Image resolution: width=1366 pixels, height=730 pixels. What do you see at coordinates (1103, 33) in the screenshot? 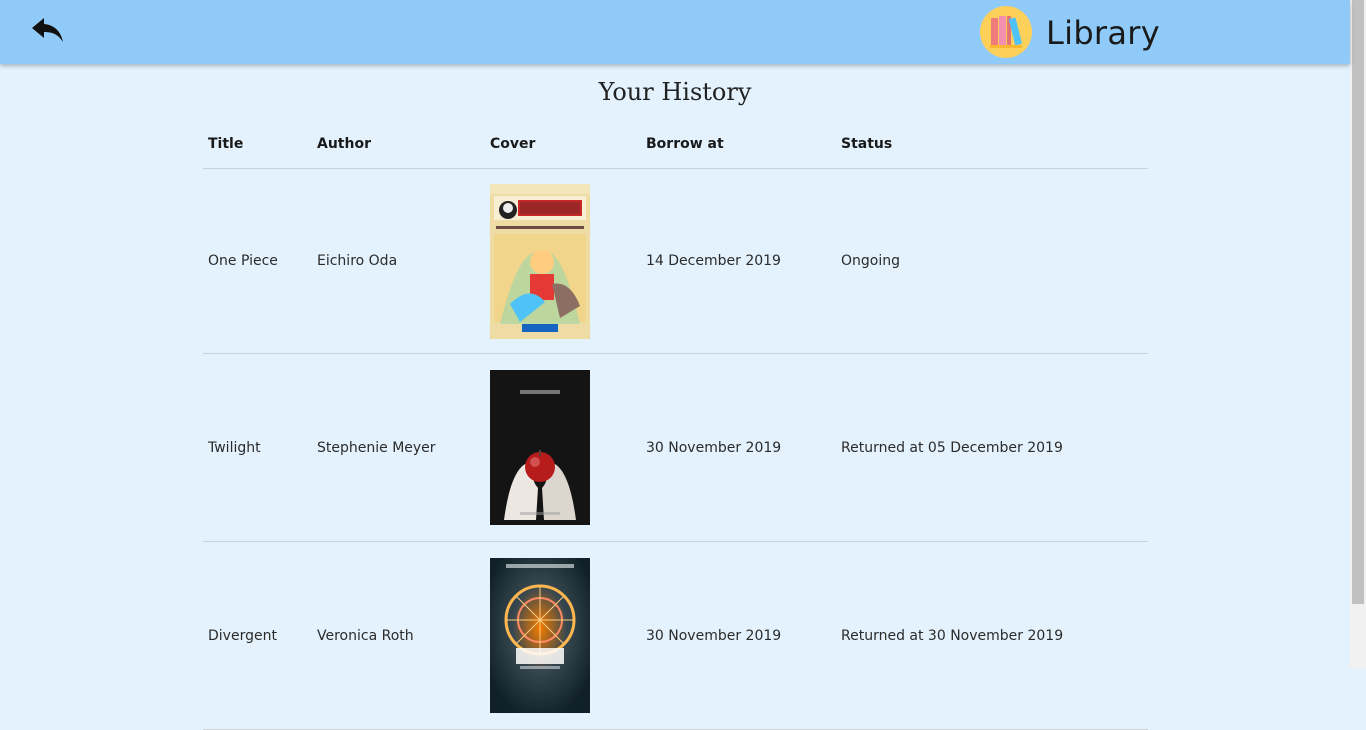
I see `app-title: Library` at bounding box center [1103, 33].